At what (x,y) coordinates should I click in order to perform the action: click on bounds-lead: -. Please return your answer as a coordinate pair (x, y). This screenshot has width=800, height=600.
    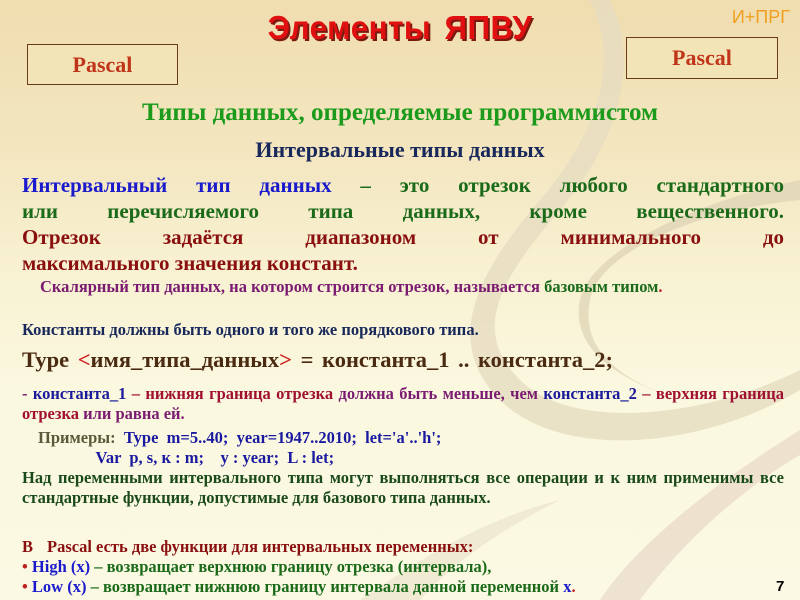
    Looking at the image, I should click on (27, 393).